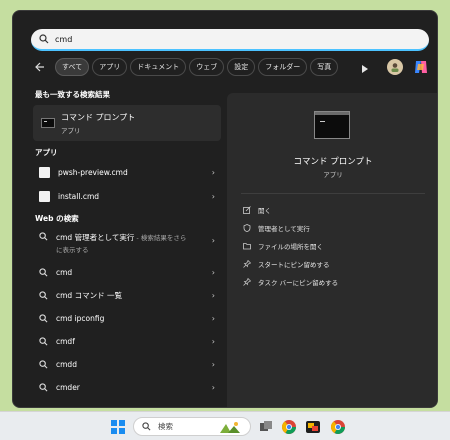 The image size is (450, 440). Describe the element at coordinates (421, 67) in the screenshot. I see `copilot-icon` at that location.